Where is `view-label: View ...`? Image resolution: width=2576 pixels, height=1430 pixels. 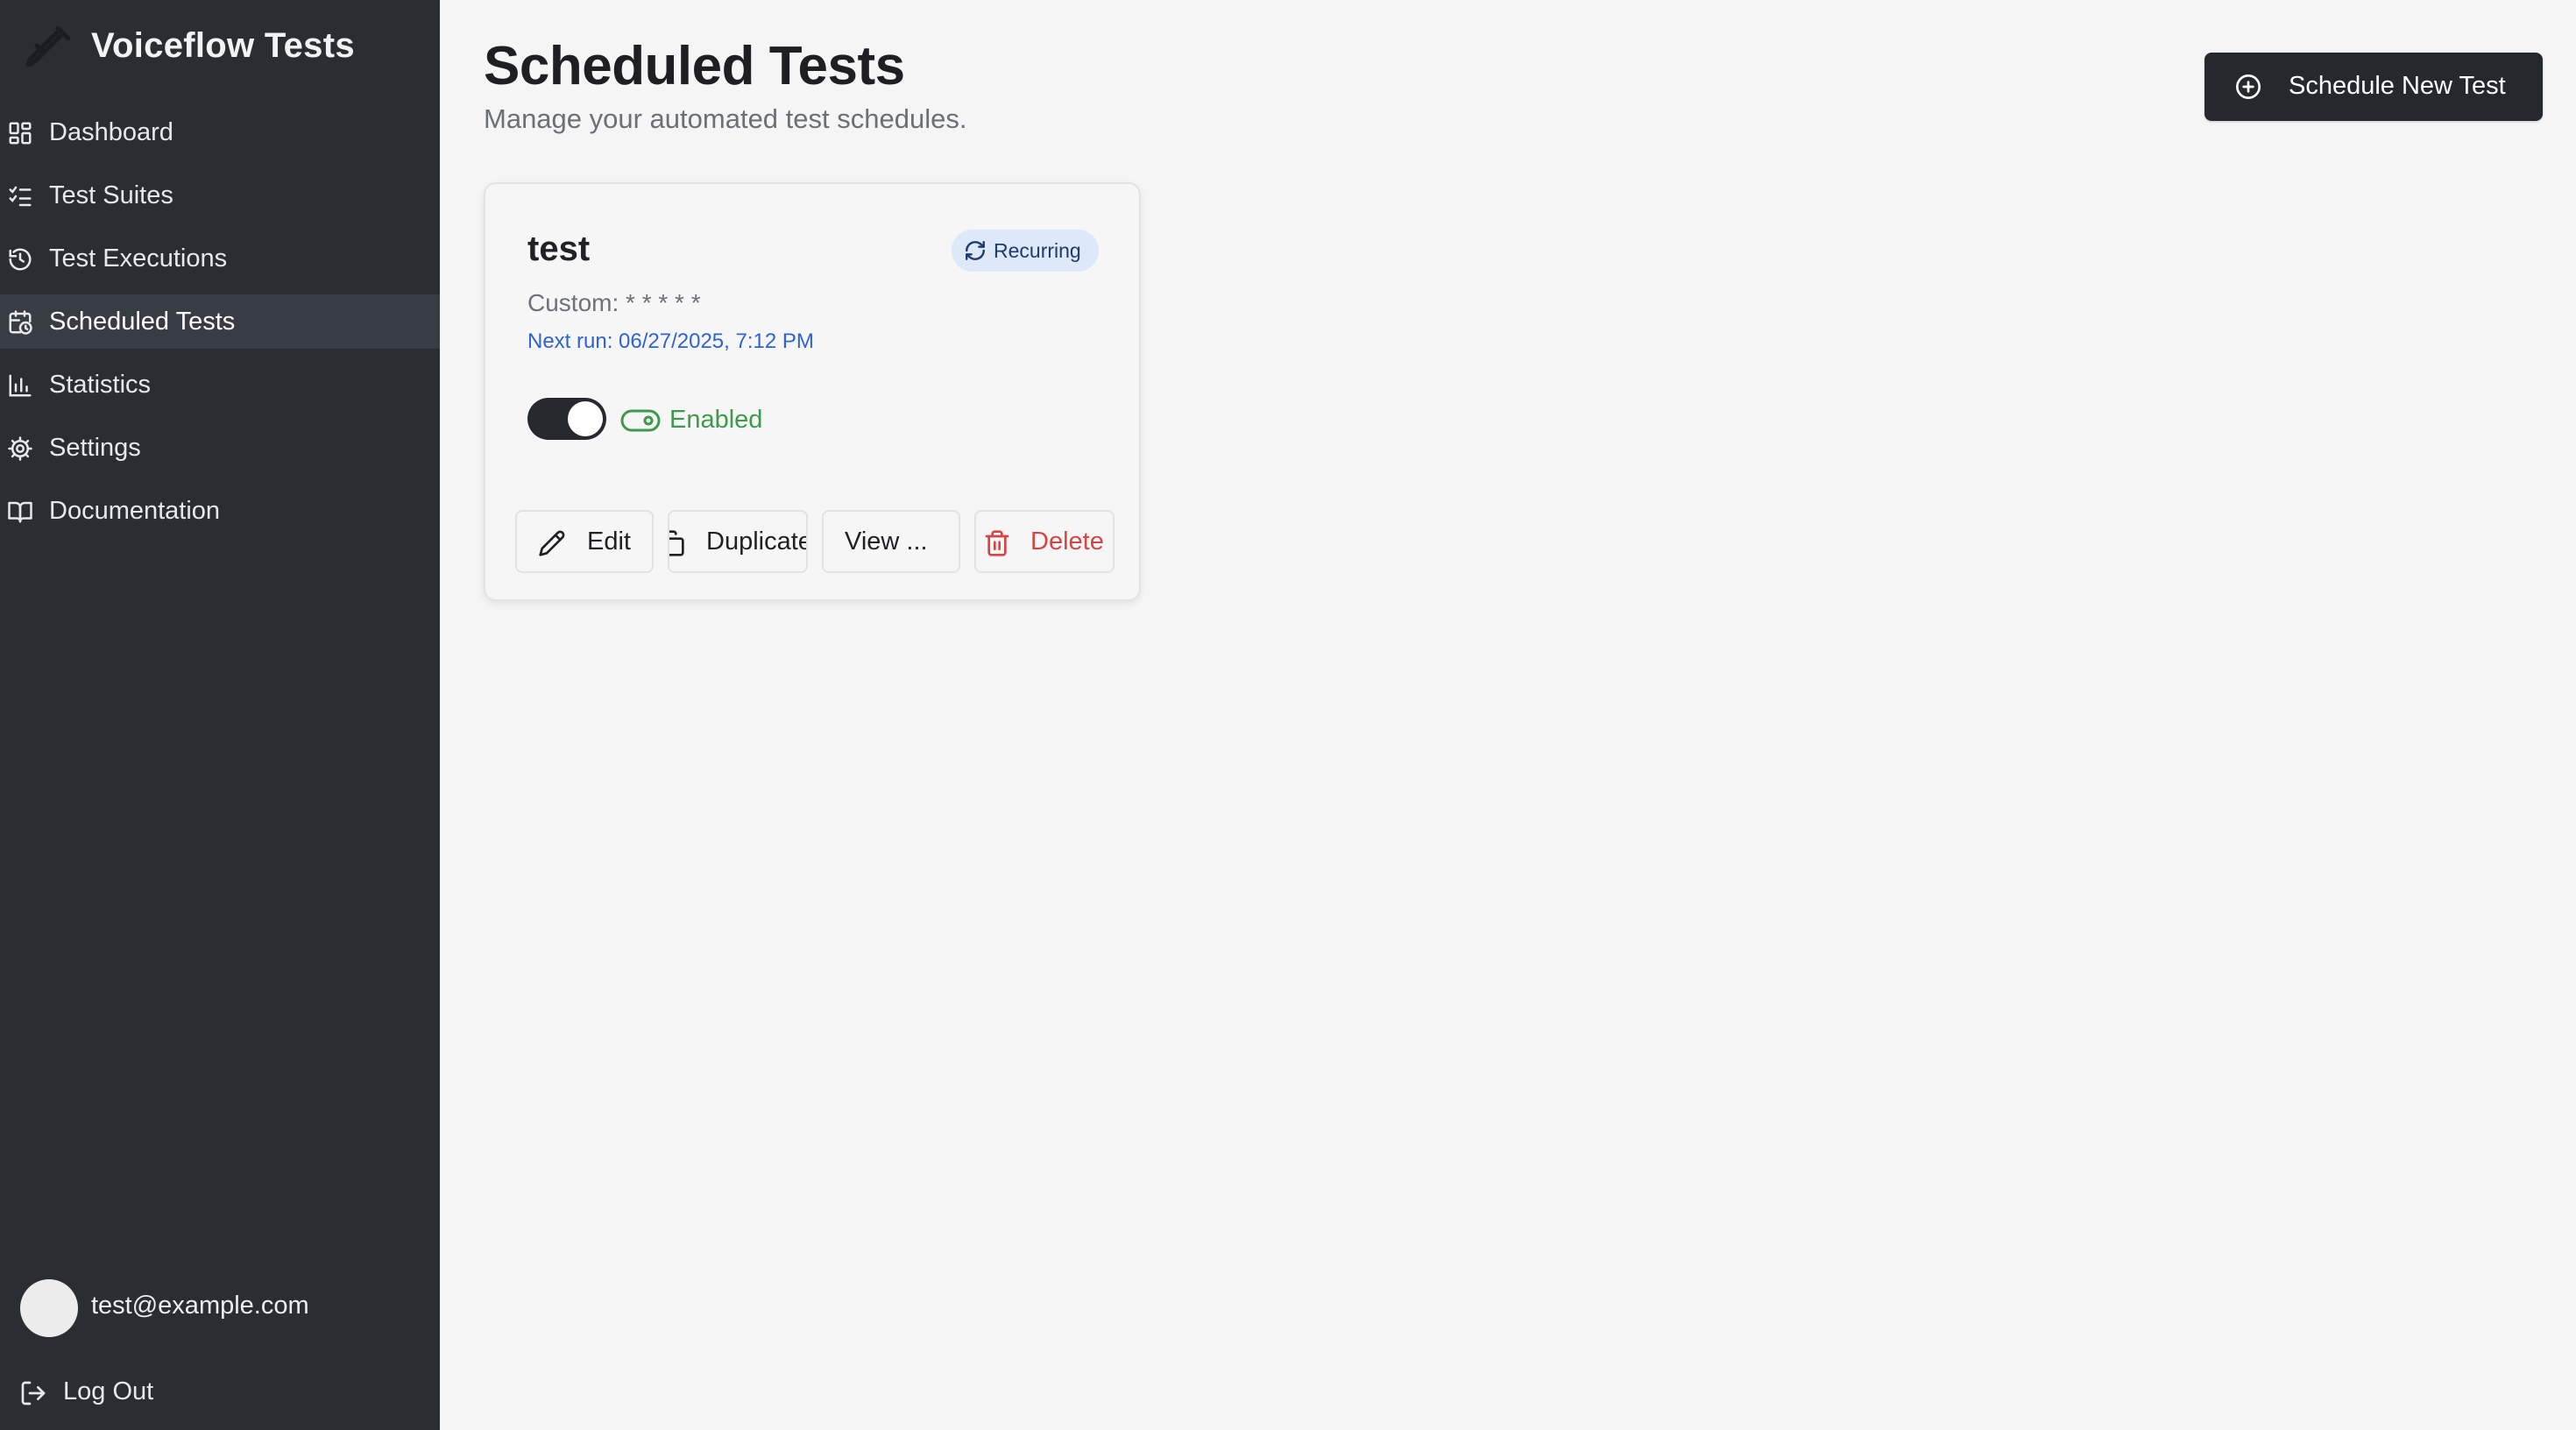
view-label: View ... is located at coordinates (886, 541).